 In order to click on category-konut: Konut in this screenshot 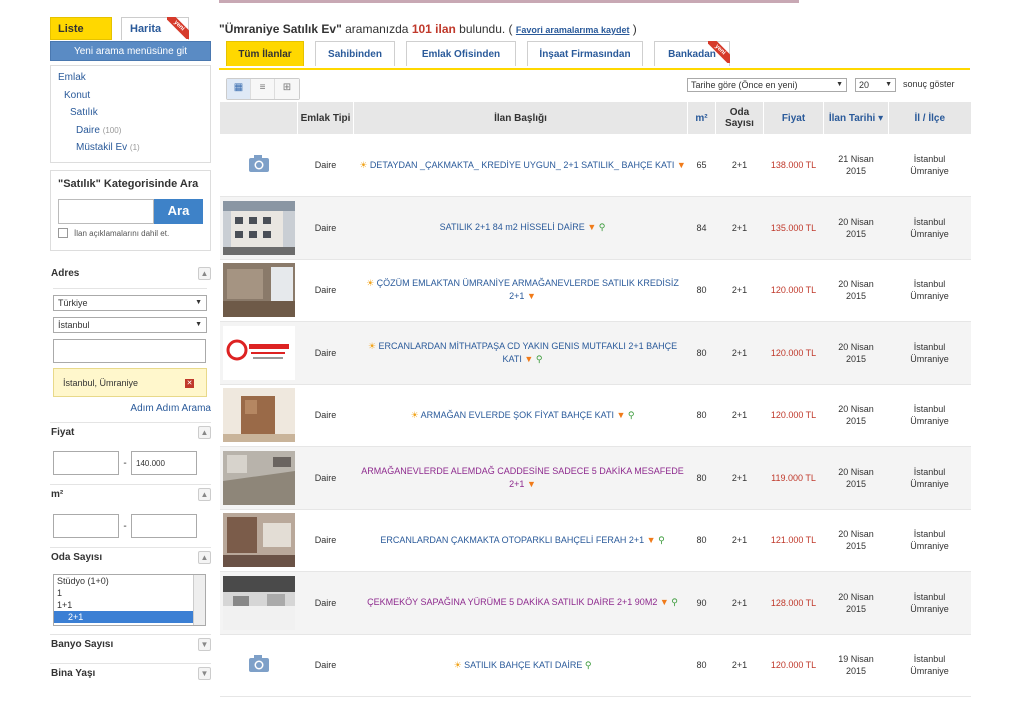, I will do `click(130, 99)`.